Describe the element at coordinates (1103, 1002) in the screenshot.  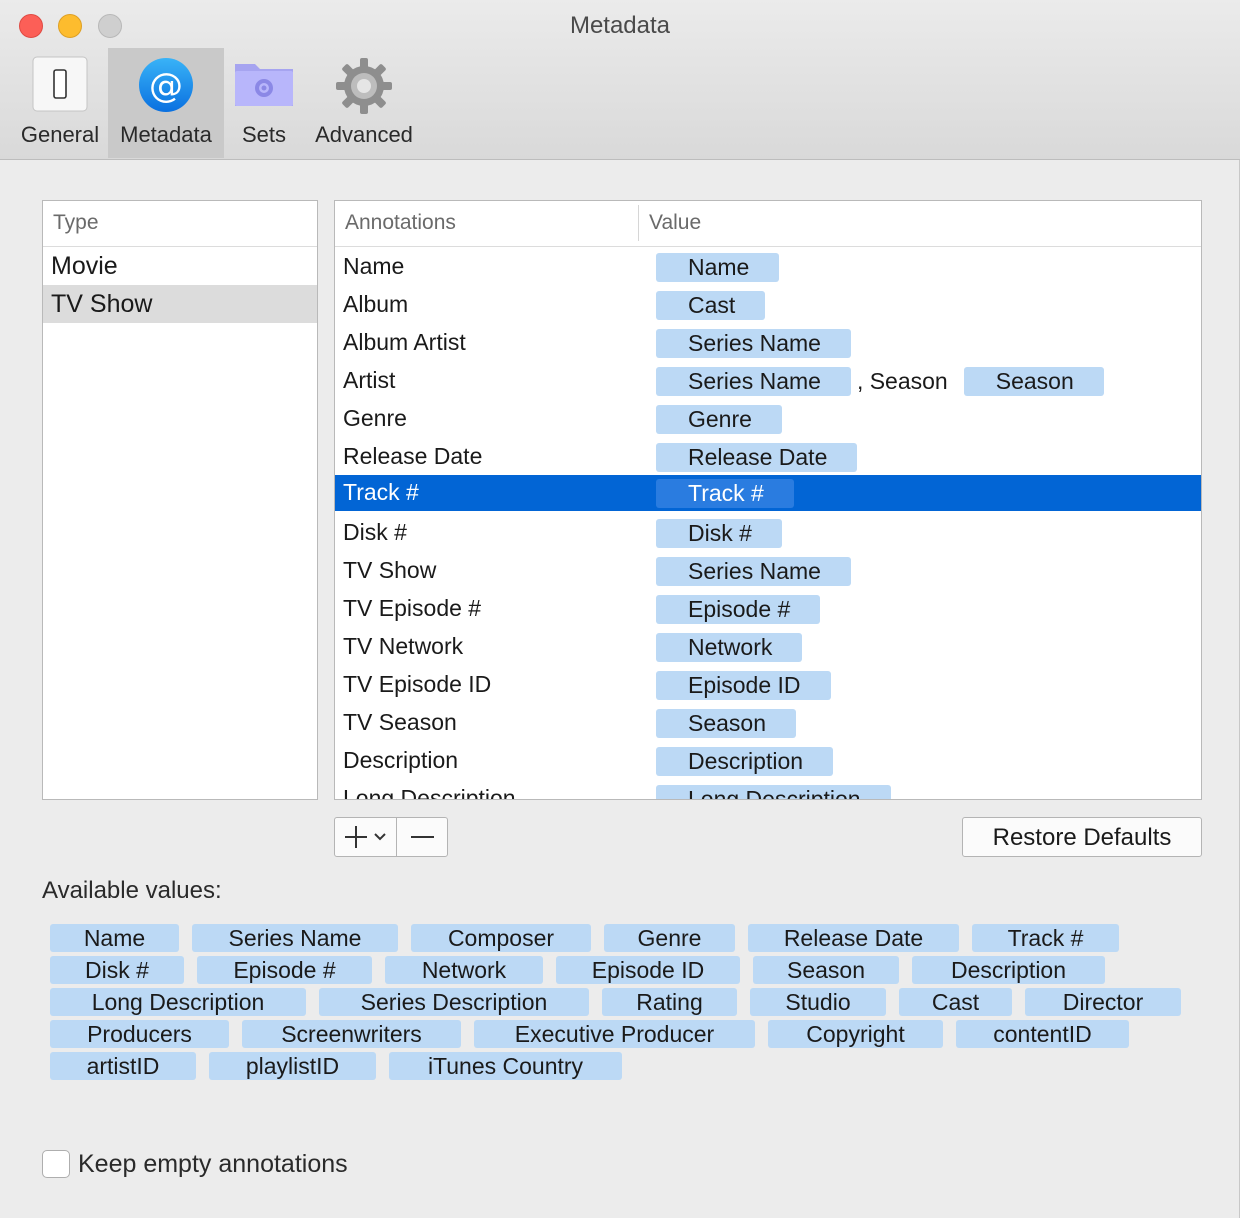
I see `available-token: Director` at that location.